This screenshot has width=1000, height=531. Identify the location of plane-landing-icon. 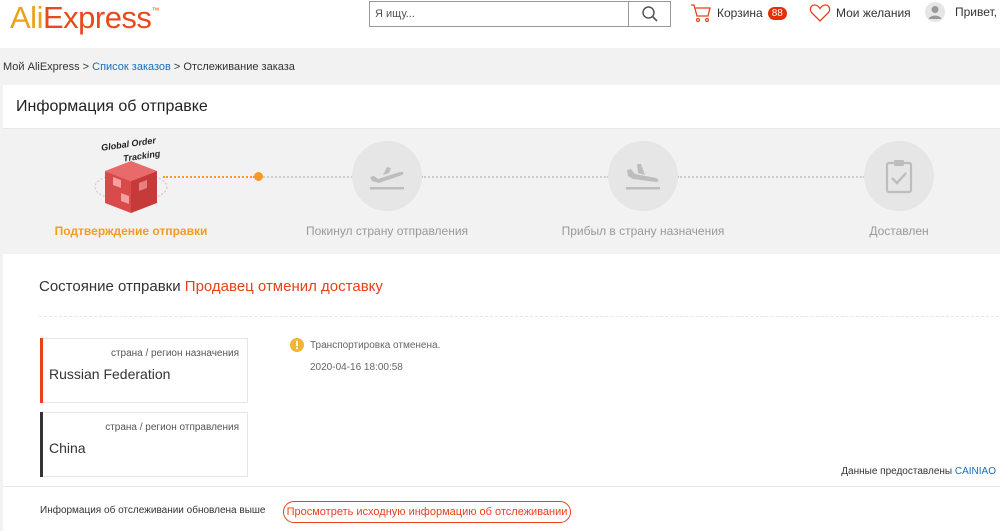
(643, 177).